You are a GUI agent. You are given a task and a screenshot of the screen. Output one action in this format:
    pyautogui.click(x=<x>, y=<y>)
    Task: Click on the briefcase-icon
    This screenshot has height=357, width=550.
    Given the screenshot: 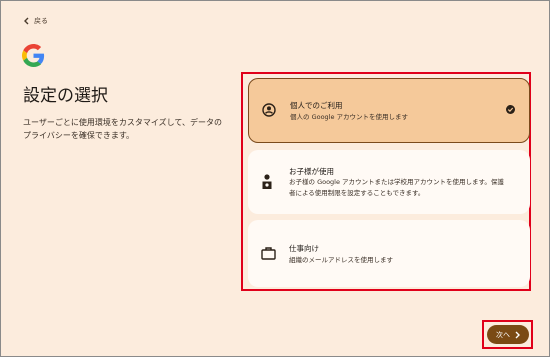 What is the action you would take?
    pyautogui.click(x=268, y=253)
    